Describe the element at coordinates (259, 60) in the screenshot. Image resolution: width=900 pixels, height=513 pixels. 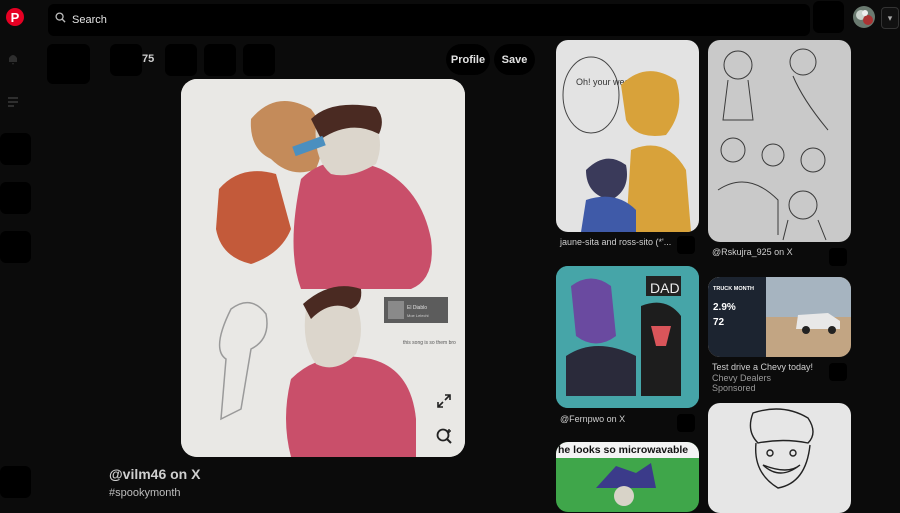
I see `more-options-button` at that location.